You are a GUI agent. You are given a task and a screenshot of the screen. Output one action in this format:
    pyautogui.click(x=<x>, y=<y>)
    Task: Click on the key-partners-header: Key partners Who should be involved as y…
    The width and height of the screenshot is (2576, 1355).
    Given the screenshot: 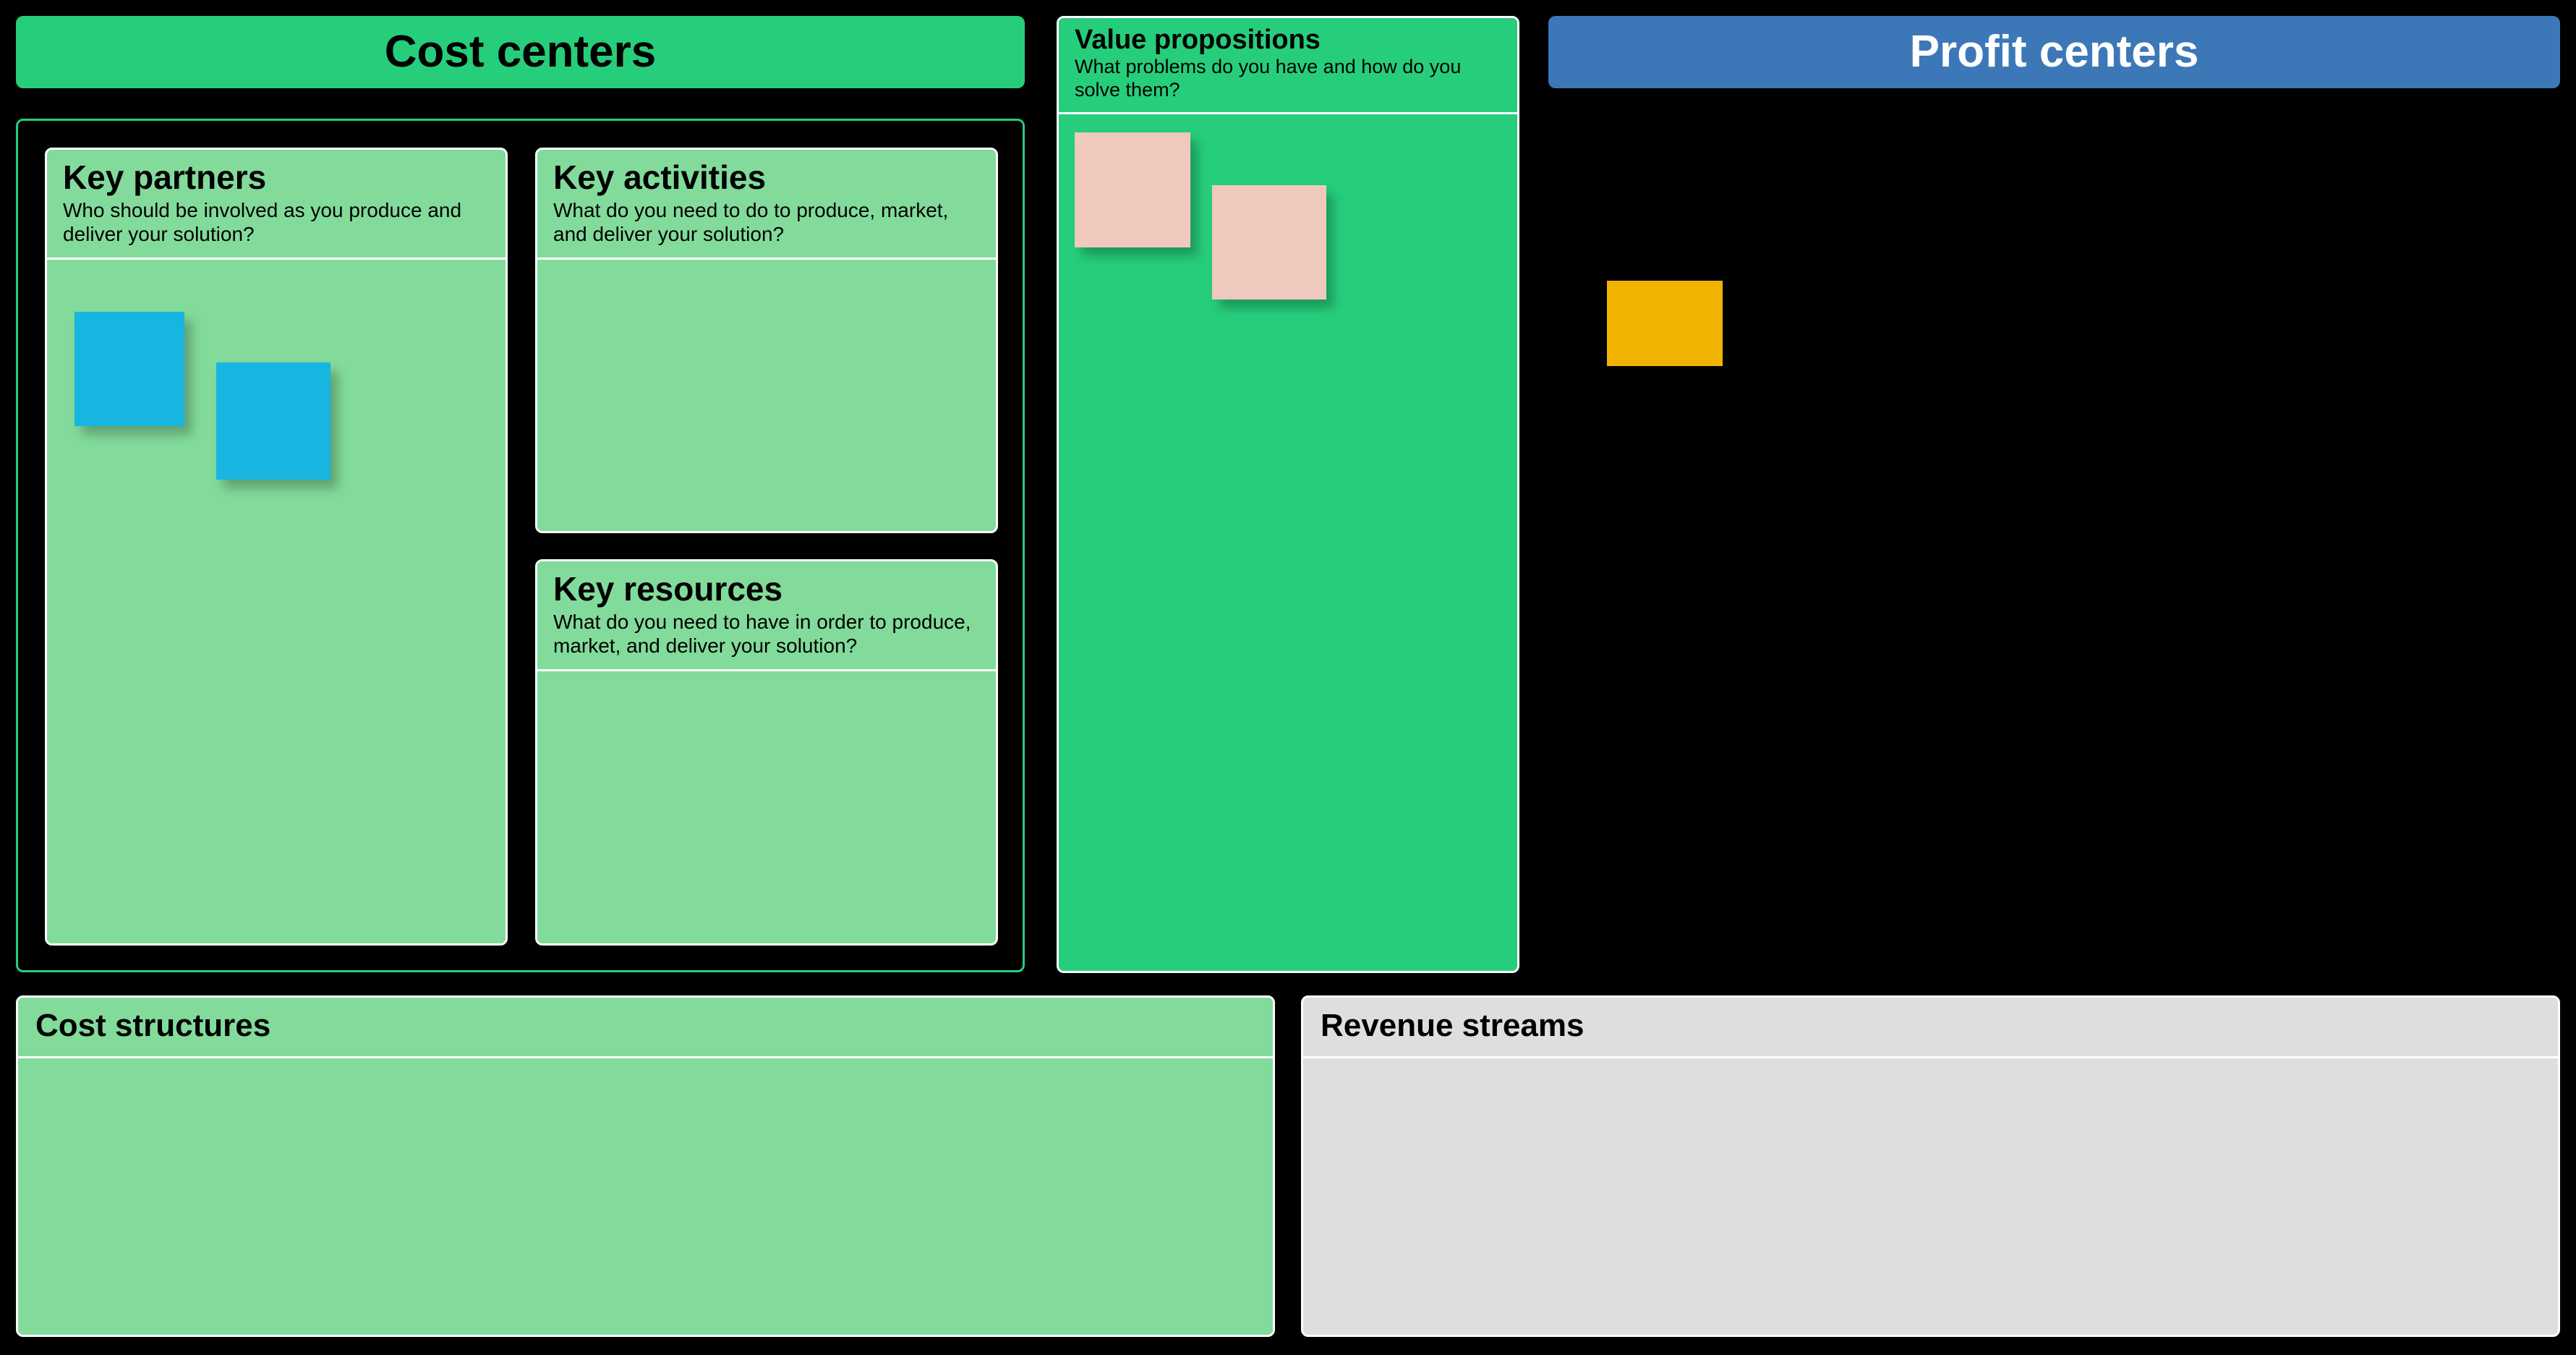 What is the action you would take?
    pyautogui.click(x=276, y=205)
    